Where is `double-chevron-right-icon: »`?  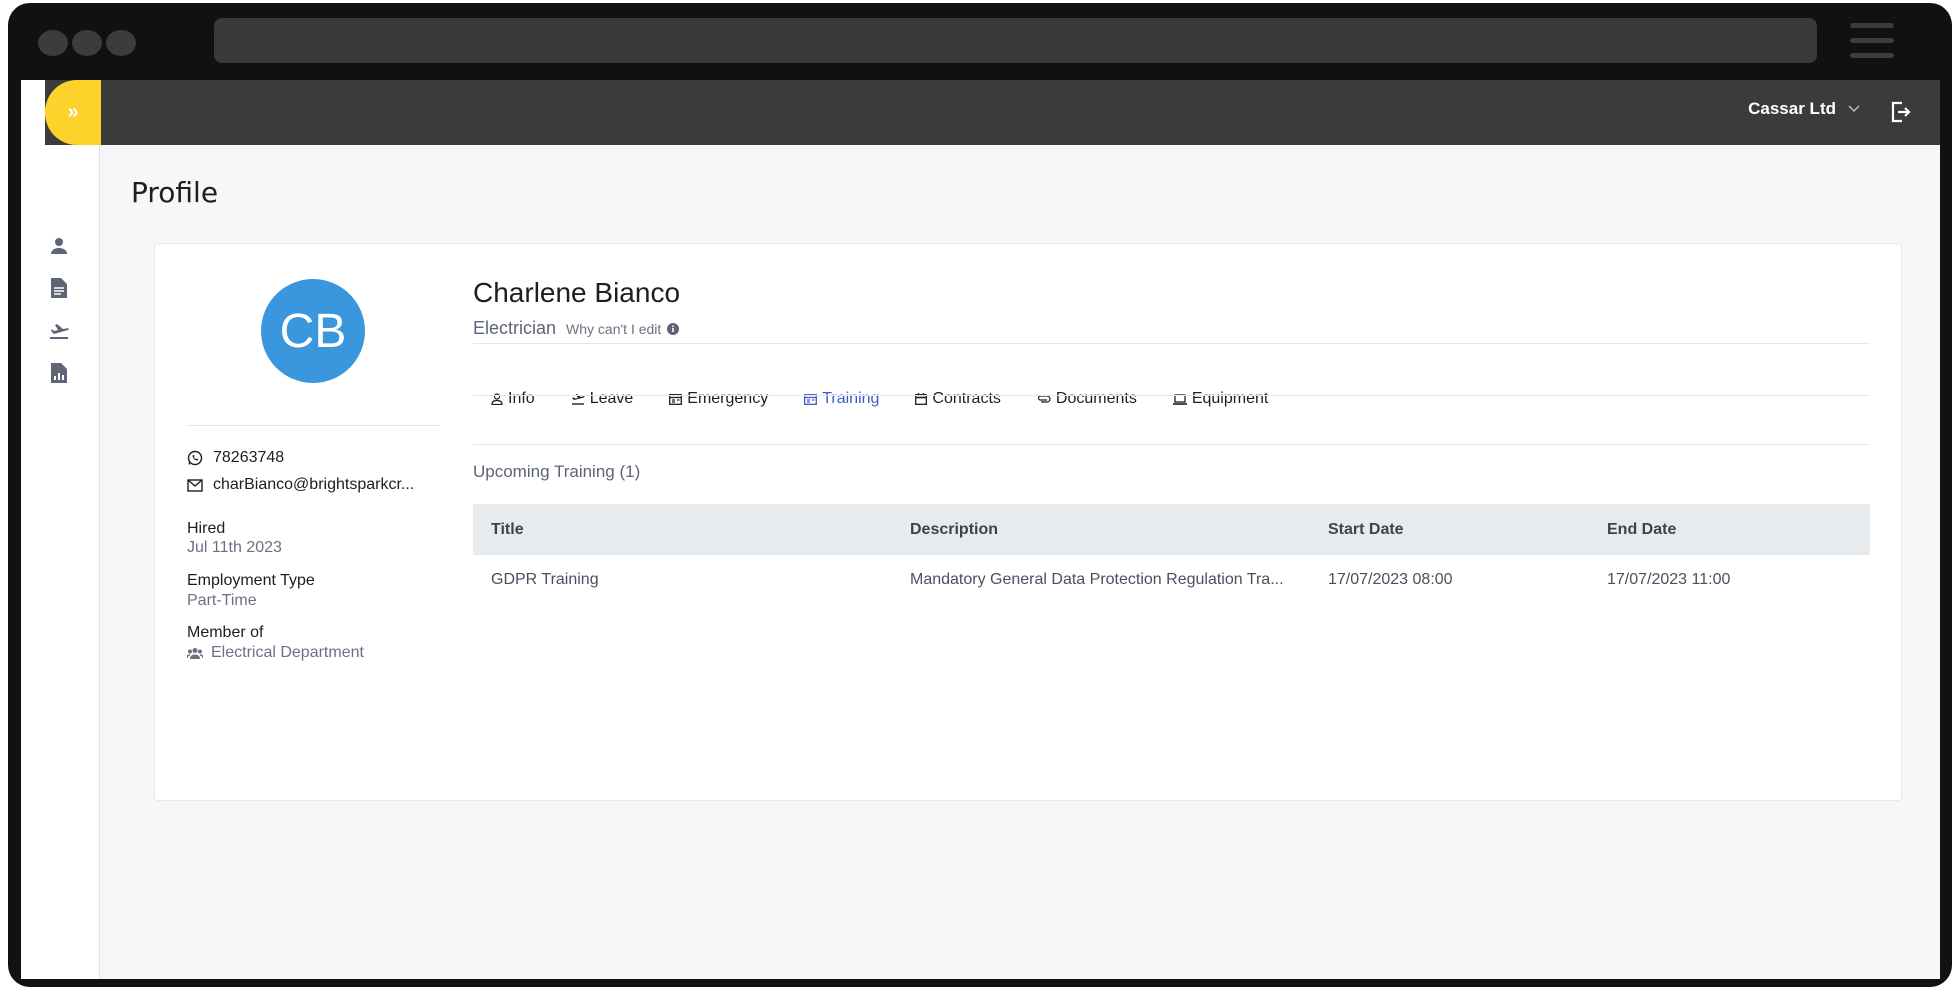 double-chevron-right-icon: » is located at coordinates (73, 112).